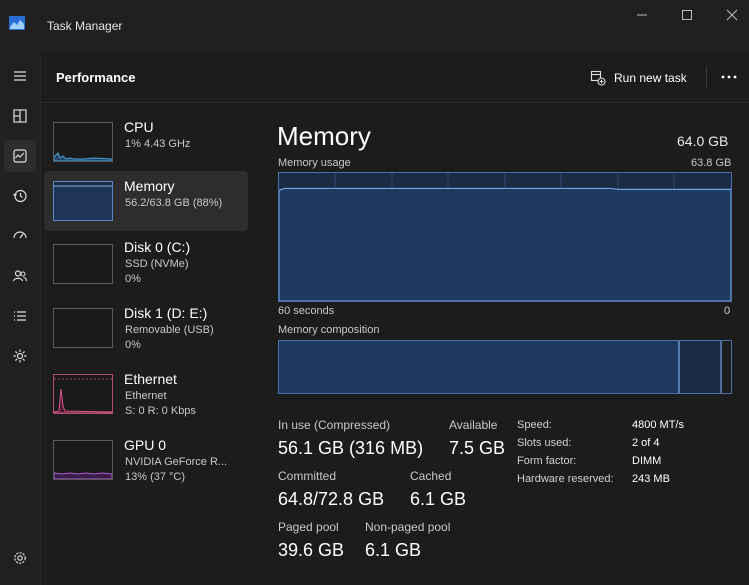 The width and height of the screenshot is (749, 585). Describe the element at coordinates (703, 141) in the screenshot. I see `total-memory: 64.0 GB` at that location.